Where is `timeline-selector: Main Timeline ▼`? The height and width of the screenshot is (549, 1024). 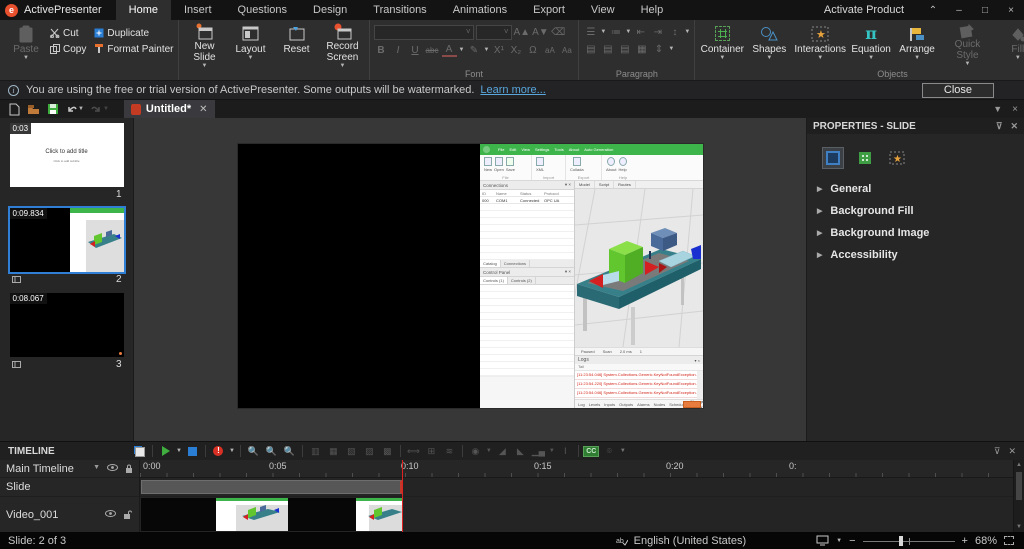
timeline-selector: Main Timeline ▼ is located at coordinates (69, 469).